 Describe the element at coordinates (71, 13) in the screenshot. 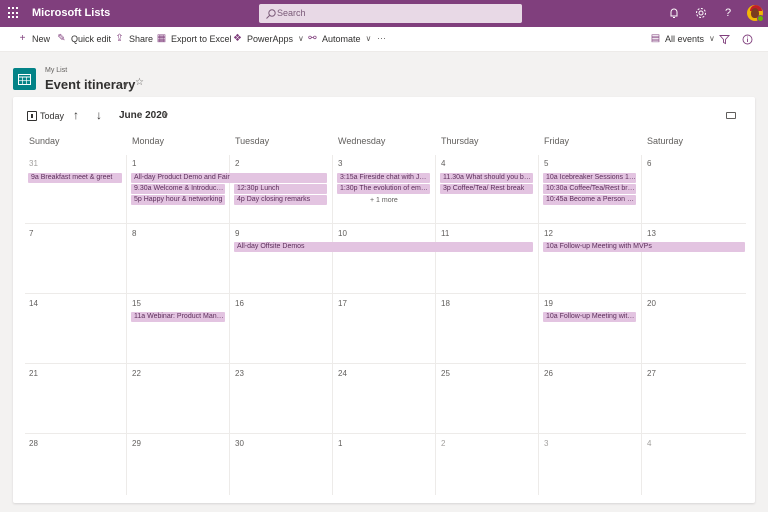

I see `app-name: Microsoft Lists` at that location.